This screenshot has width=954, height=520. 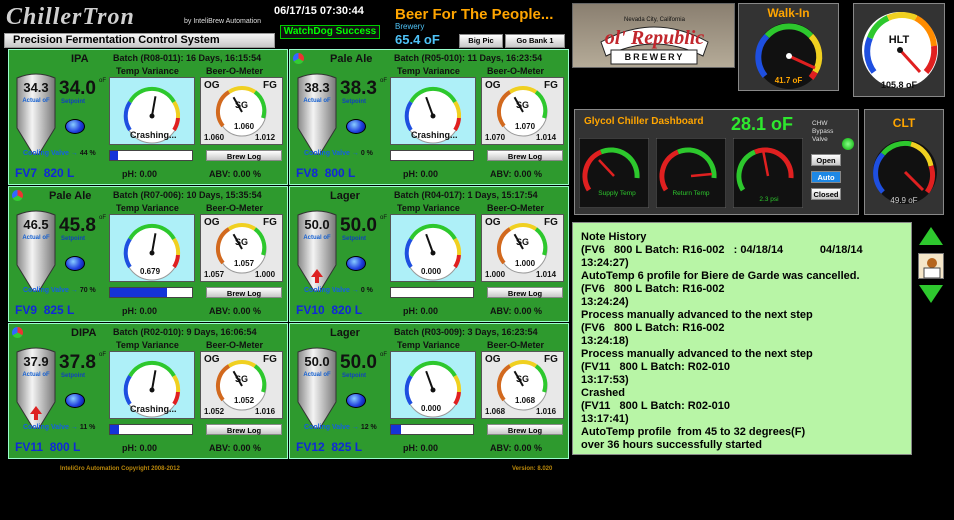 I want to click on scroll-down-arrow-icon, so click(x=931, y=294).